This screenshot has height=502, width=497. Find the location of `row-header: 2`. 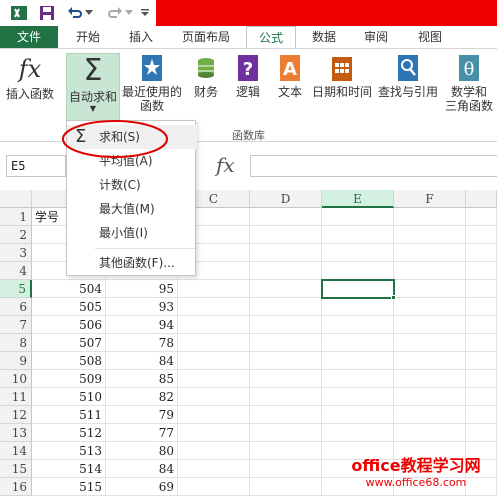

row-header: 2 is located at coordinates (16, 235).